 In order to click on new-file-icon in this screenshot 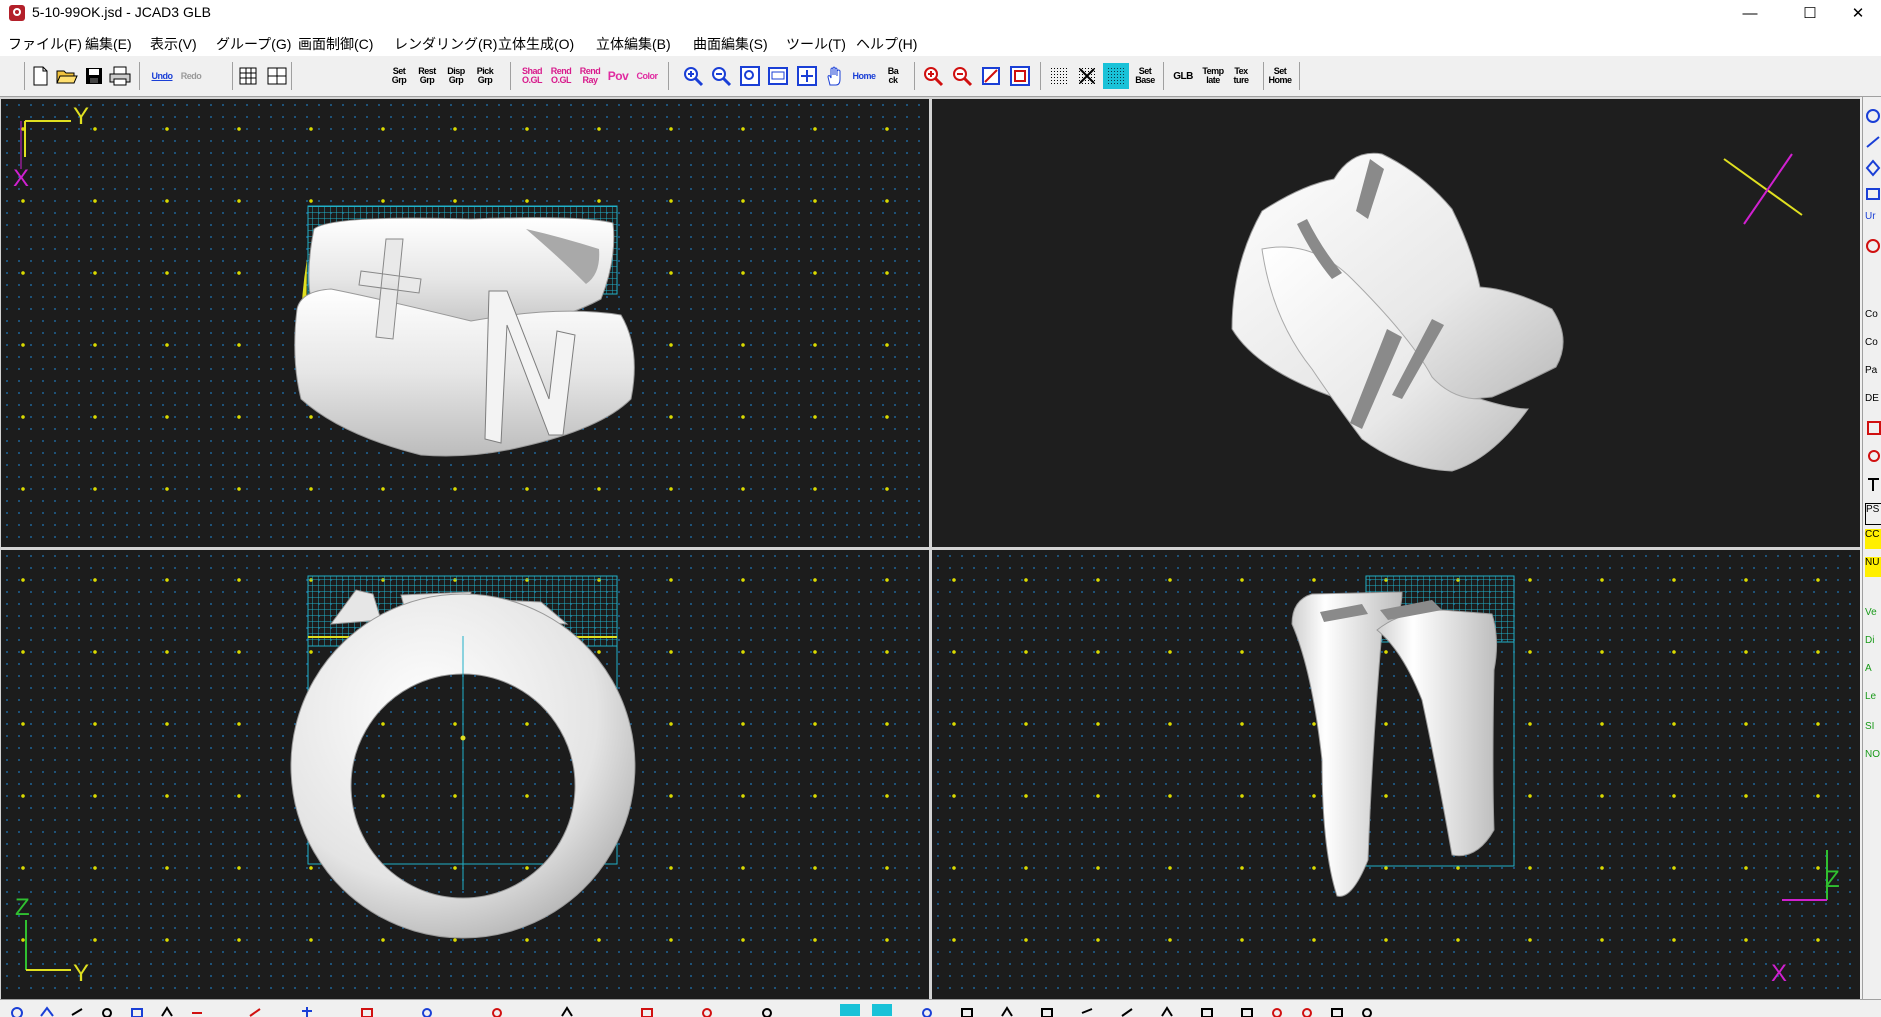, I will do `click(40, 76)`.